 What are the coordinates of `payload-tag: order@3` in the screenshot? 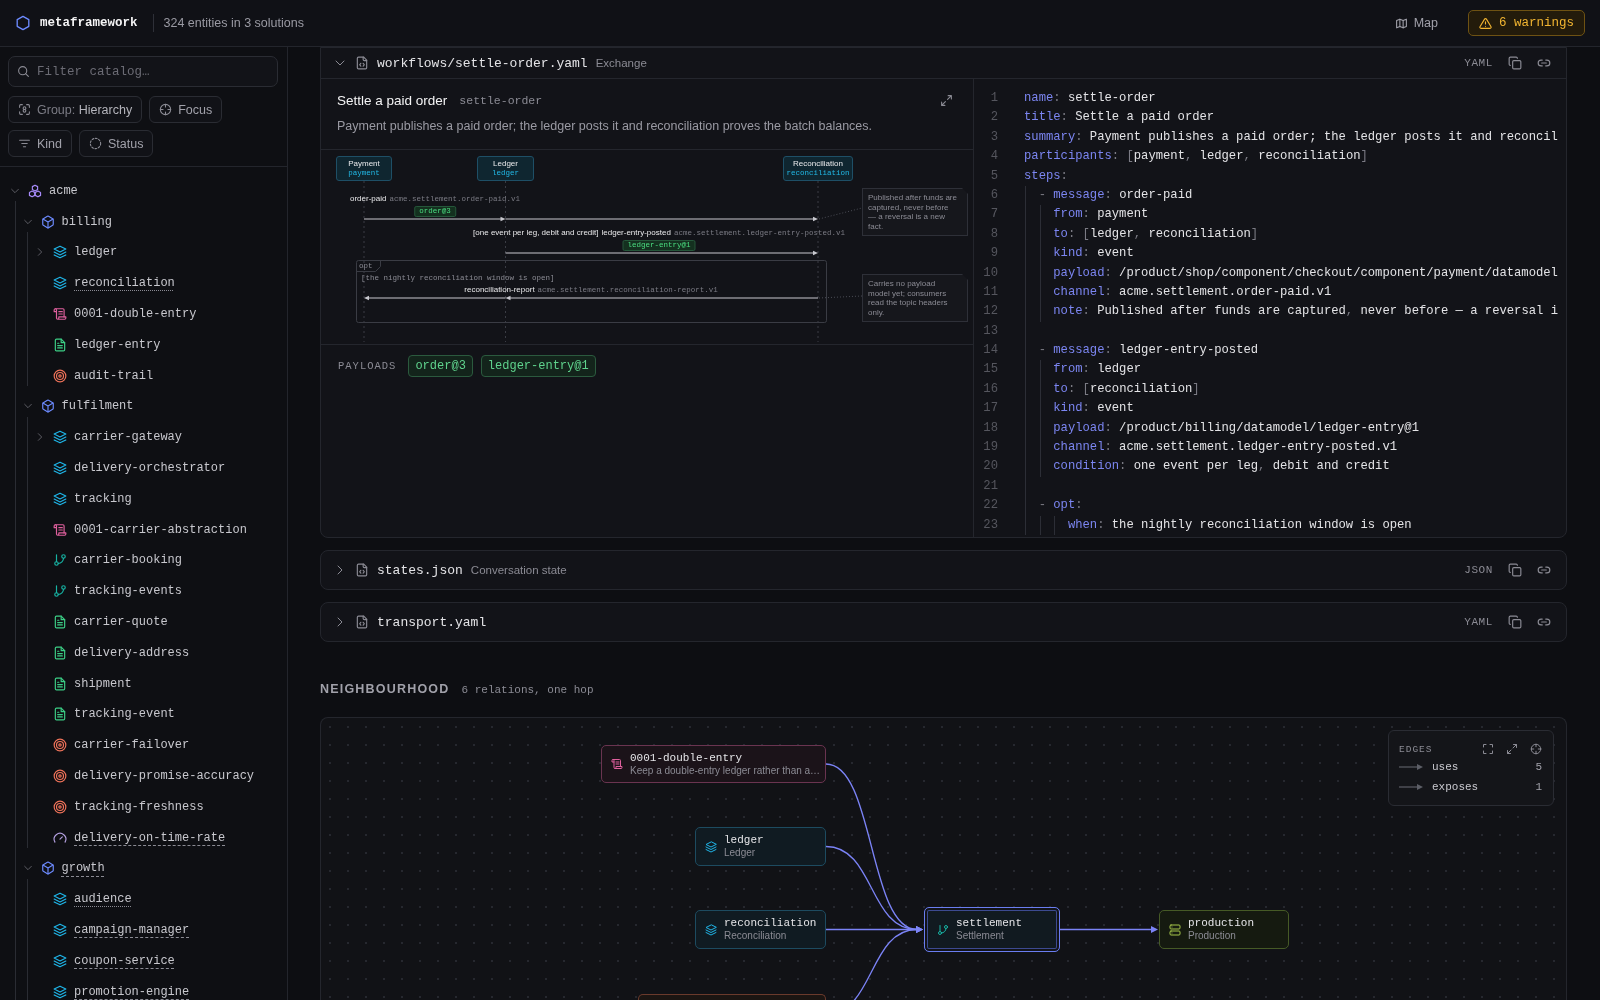 It's located at (440, 366).